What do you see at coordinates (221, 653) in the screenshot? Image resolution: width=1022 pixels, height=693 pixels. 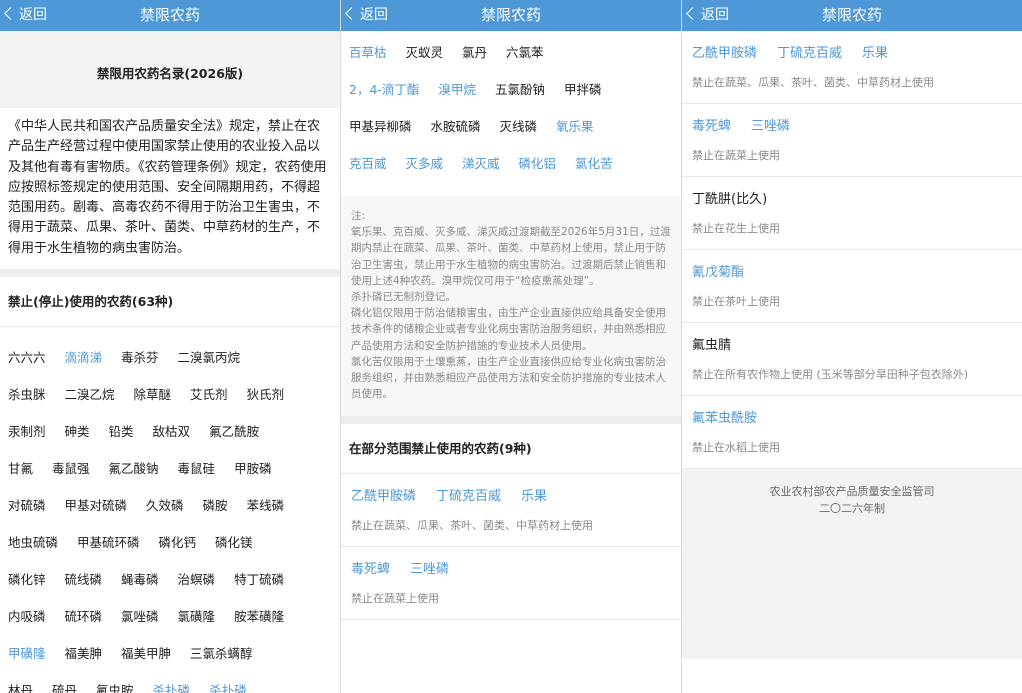 I see `pesticide-item: 三氯杀螨醇` at bounding box center [221, 653].